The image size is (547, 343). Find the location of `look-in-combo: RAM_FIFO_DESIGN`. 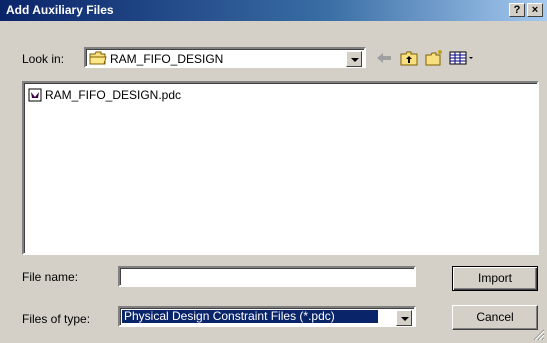

look-in-combo: RAM_FIFO_DESIGN is located at coordinates (225, 57).